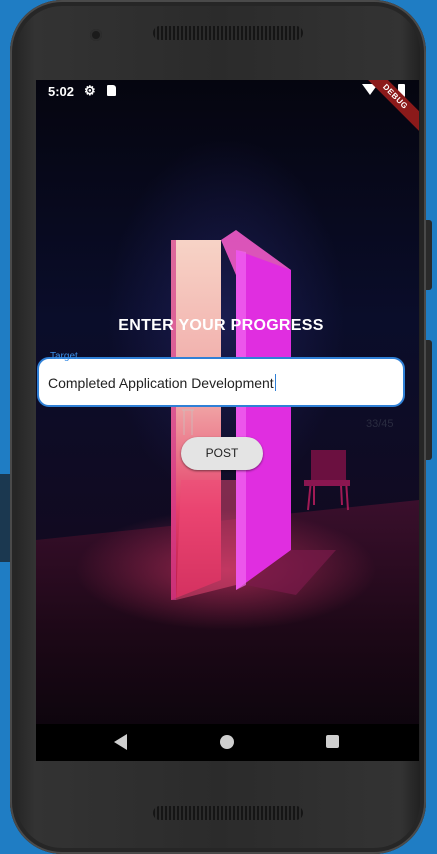 The height and width of the screenshot is (854, 437). What do you see at coordinates (275, 382) in the screenshot?
I see `text-caret` at bounding box center [275, 382].